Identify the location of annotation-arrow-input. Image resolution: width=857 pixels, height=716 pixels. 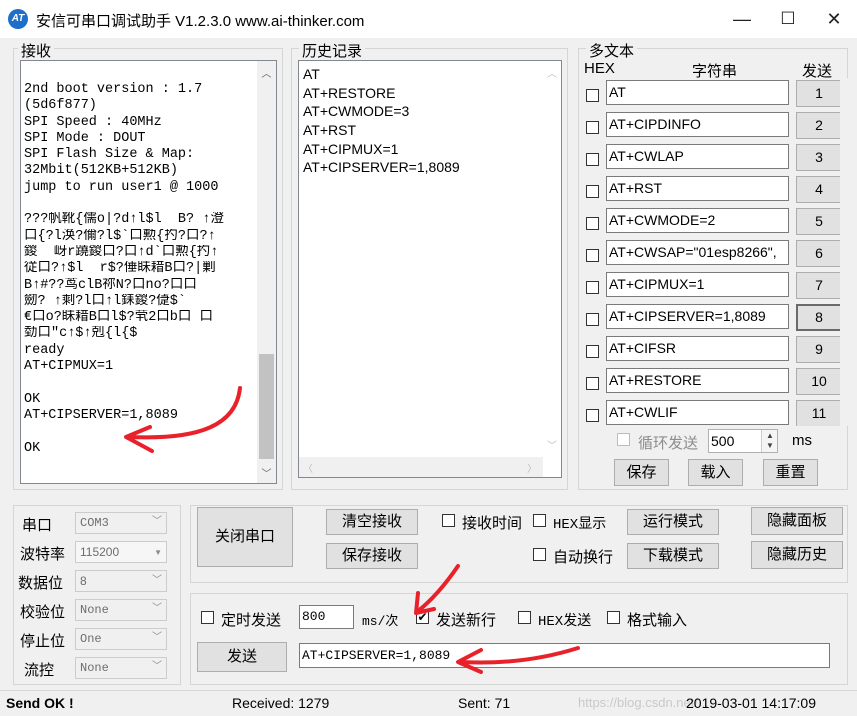
(518, 660).